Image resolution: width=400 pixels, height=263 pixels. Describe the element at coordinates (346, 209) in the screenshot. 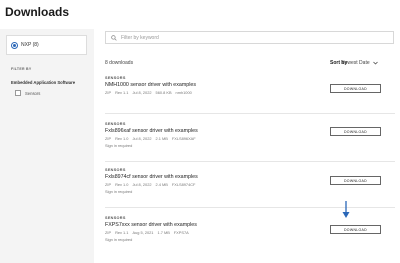

I see `arrow-down-icon` at that location.